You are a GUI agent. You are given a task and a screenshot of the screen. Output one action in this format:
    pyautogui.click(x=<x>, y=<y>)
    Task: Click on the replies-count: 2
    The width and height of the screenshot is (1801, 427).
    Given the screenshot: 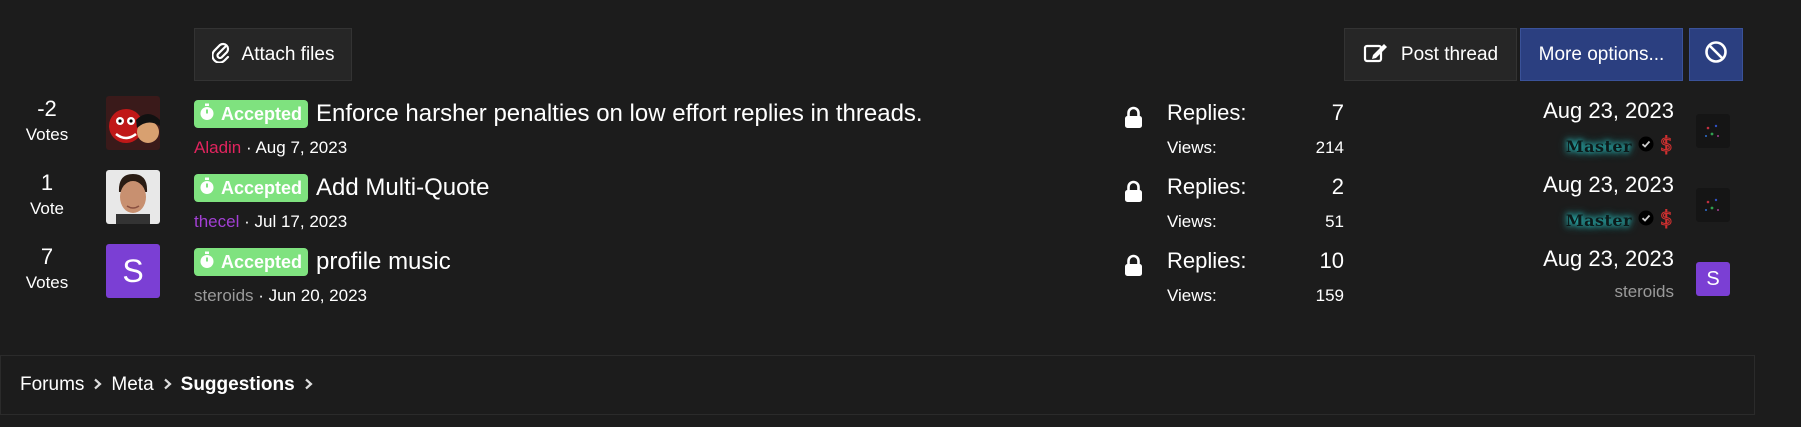 What is the action you would take?
    pyautogui.click(x=1337, y=186)
    